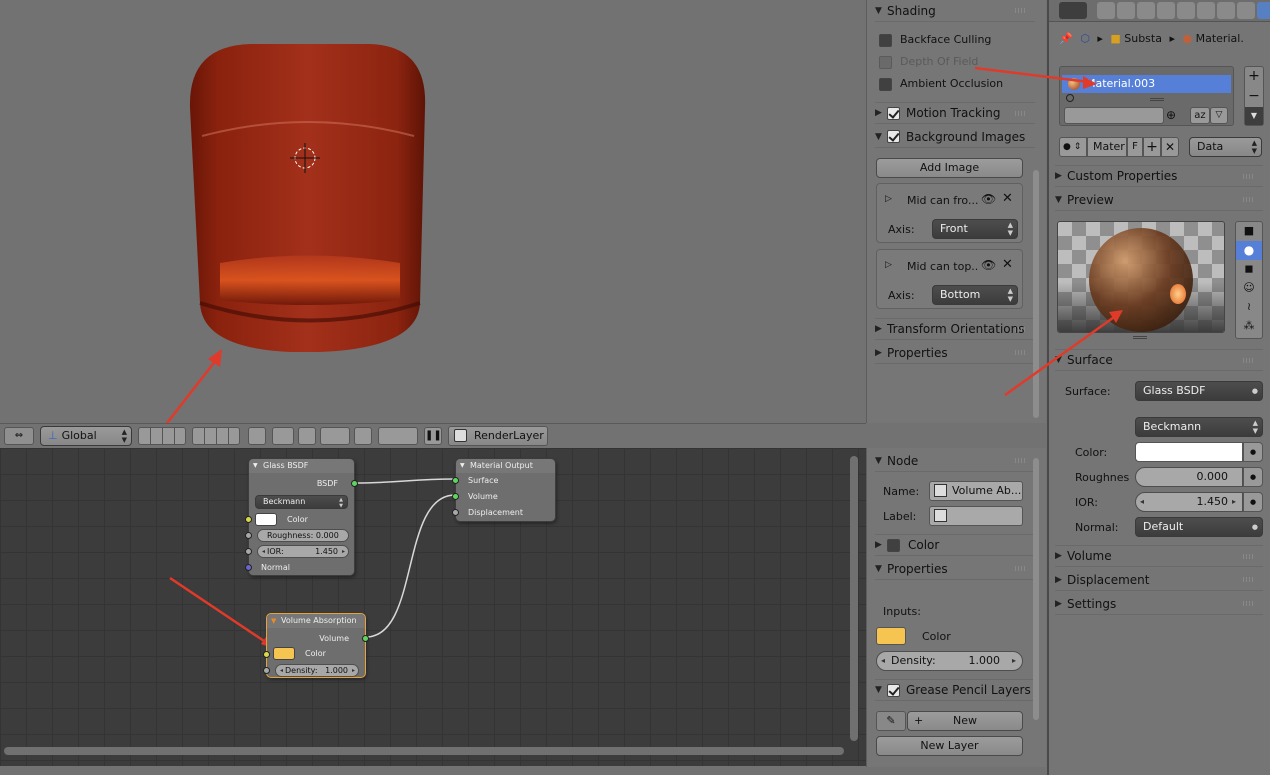  I want to click on orientation-dropdown: ⊥ Global ▲ ▼, so click(86, 436).